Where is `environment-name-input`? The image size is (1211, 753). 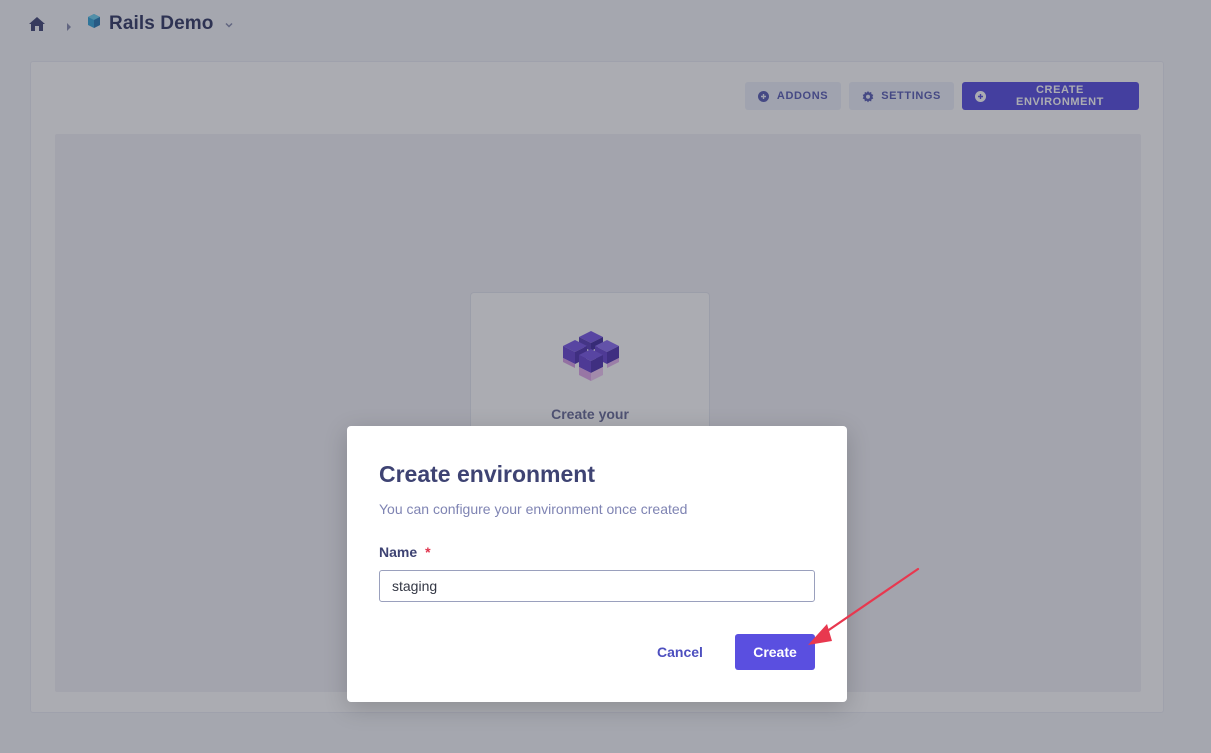 environment-name-input is located at coordinates (597, 586).